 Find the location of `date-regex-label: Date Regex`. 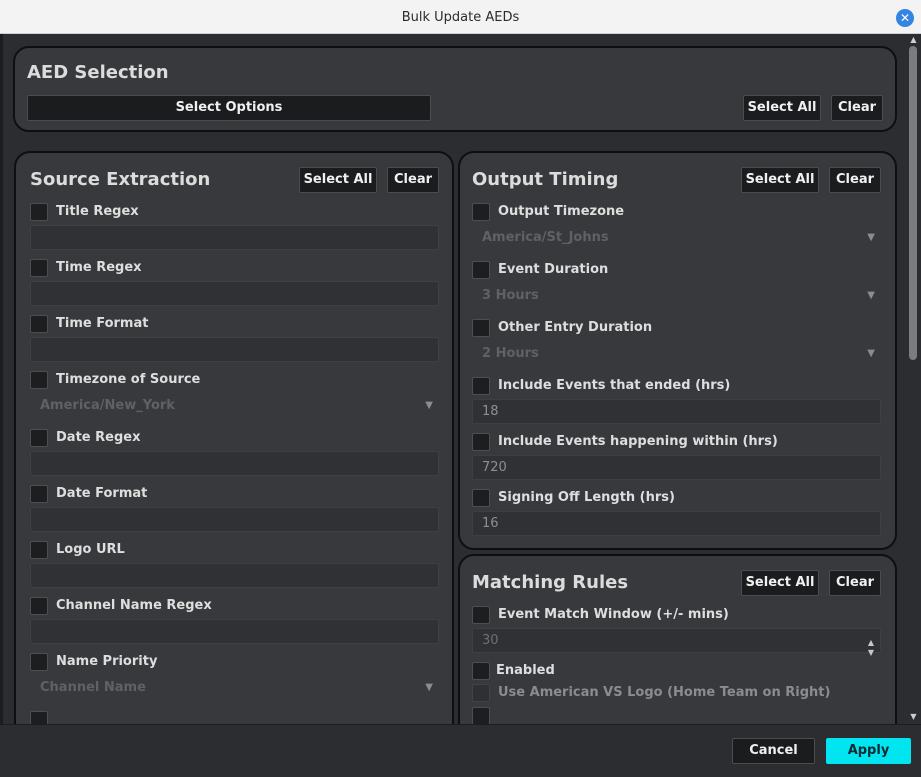

date-regex-label: Date Regex is located at coordinates (98, 437).